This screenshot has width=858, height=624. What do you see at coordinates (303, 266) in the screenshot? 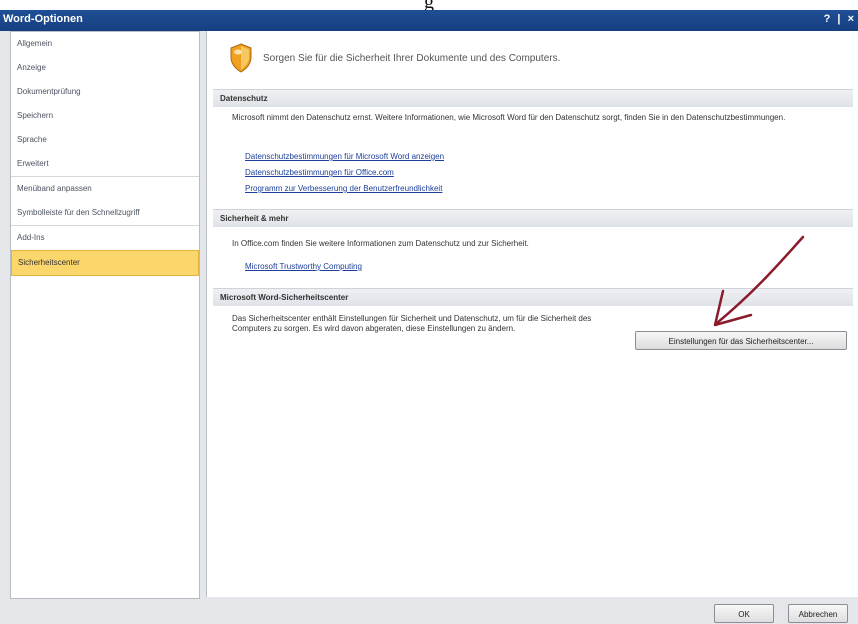
I see `link-trustworthy-computing: Microsoft Trustworthy Computing` at bounding box center [303, 266].